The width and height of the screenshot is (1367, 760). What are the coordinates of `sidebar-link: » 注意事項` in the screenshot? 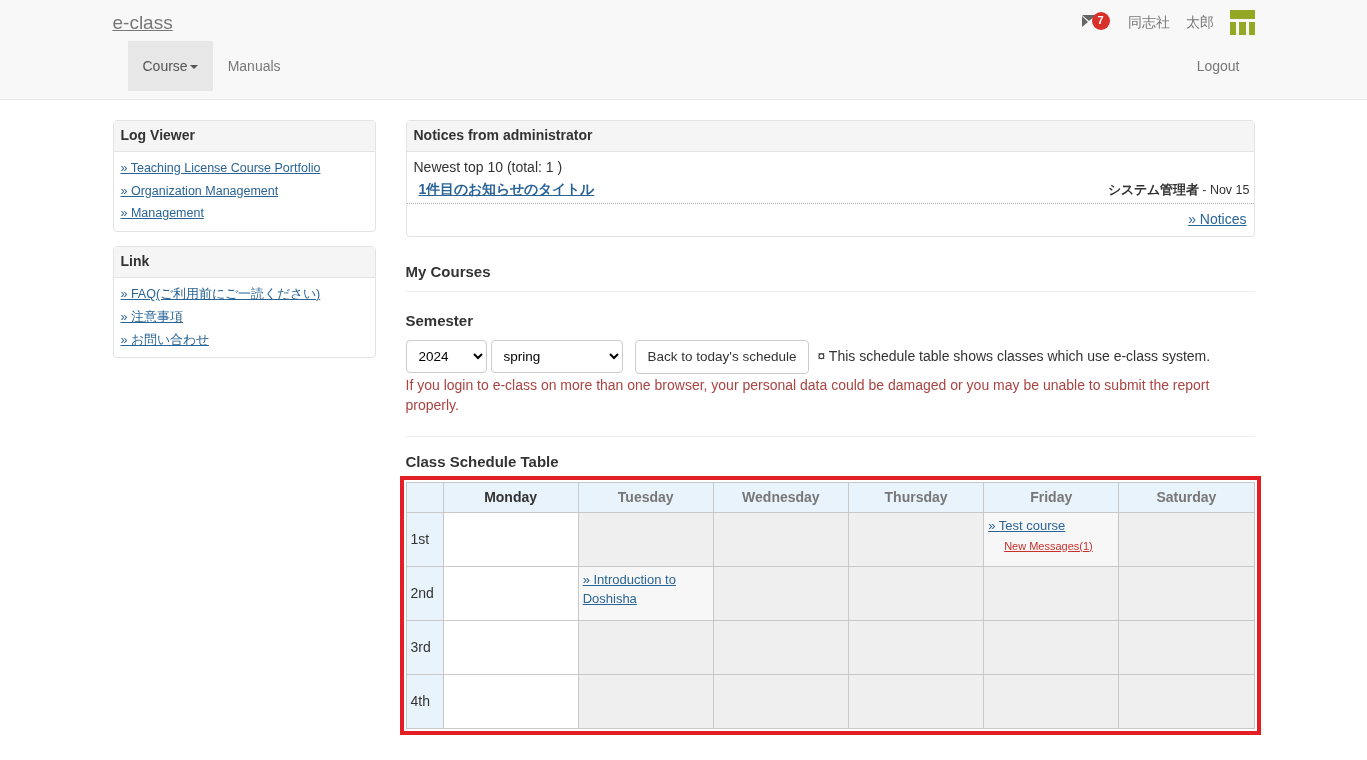 It's located at (244, 317).